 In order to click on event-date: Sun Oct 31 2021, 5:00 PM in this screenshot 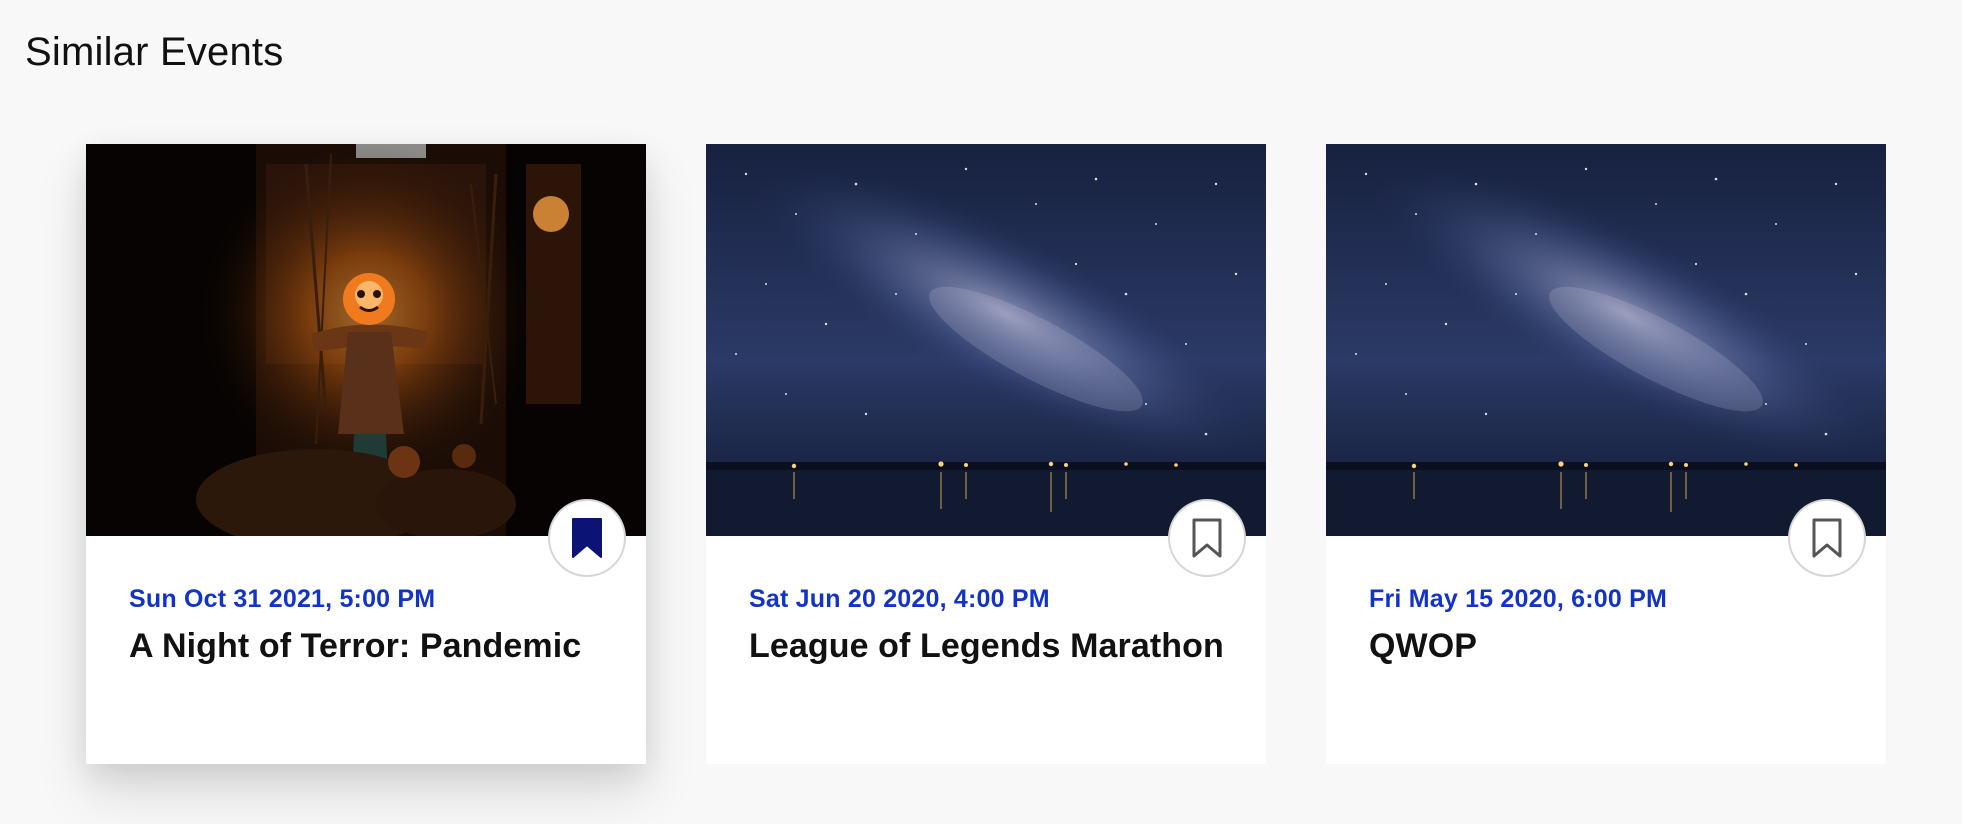, I will do `click(282, 599)`.